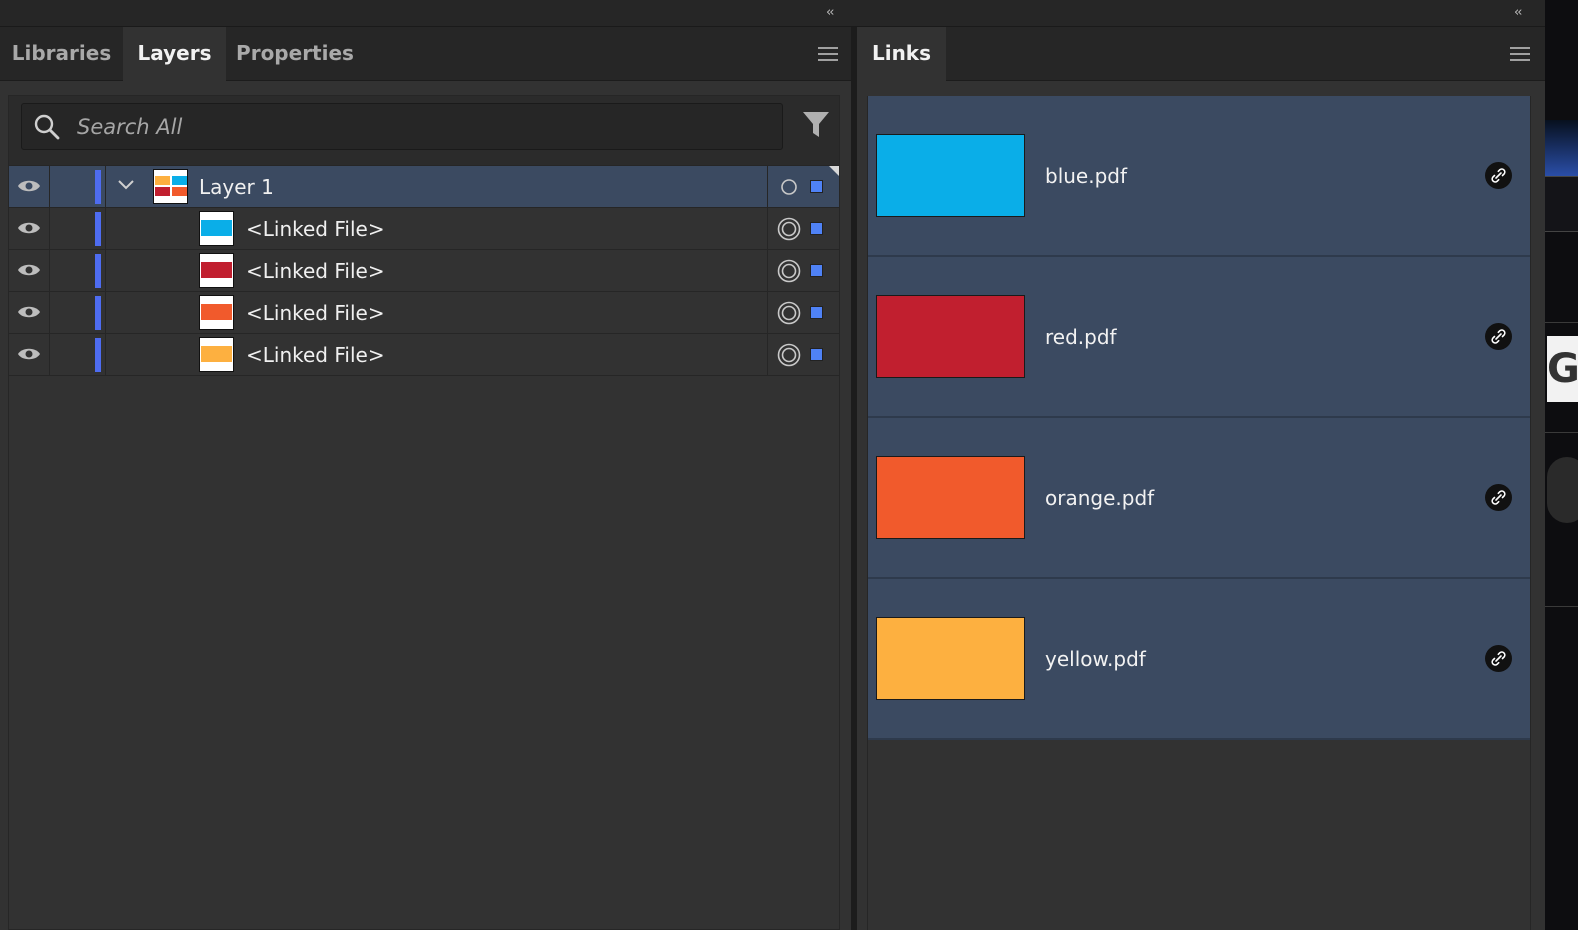 The width and height of the screenshot is (1578, 930). I want to click on left-panel-menu-icon, so click(828, 54).